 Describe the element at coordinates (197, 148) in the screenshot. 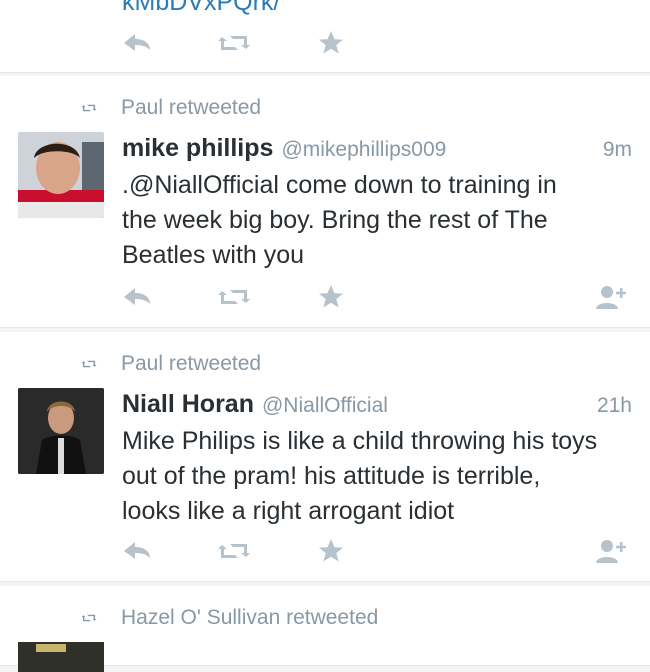

I see `user-name: mike phillips` at that location.